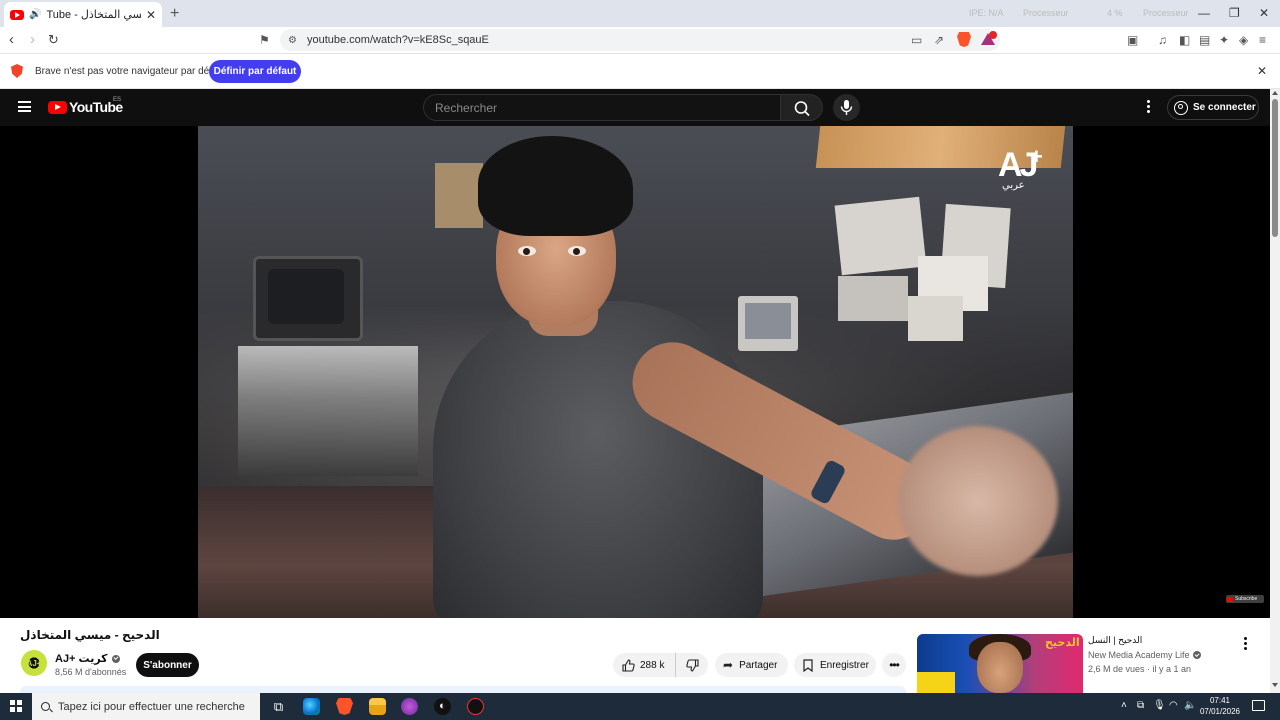 The height and width of the screenshot is (720, 1280). Describe the element at coordinates (308, 298) in the screenshot. I see `old-tv` at that location.